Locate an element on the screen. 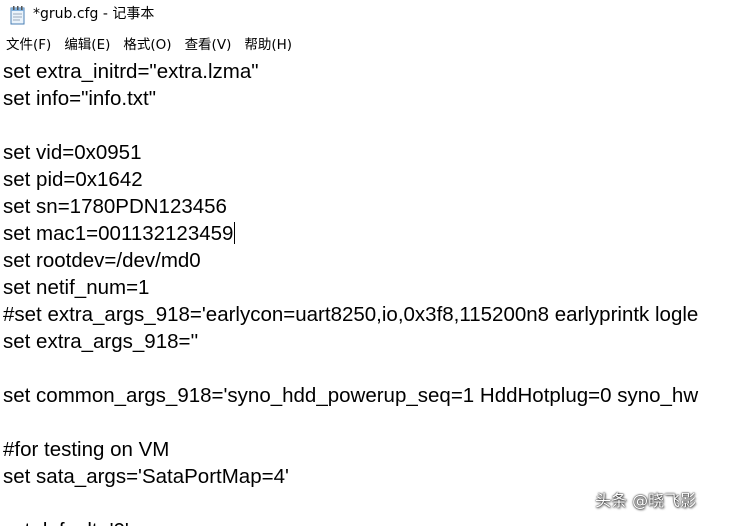  title-bar: *grub.cfg - 记事本 is located at coordinates (366, 15).